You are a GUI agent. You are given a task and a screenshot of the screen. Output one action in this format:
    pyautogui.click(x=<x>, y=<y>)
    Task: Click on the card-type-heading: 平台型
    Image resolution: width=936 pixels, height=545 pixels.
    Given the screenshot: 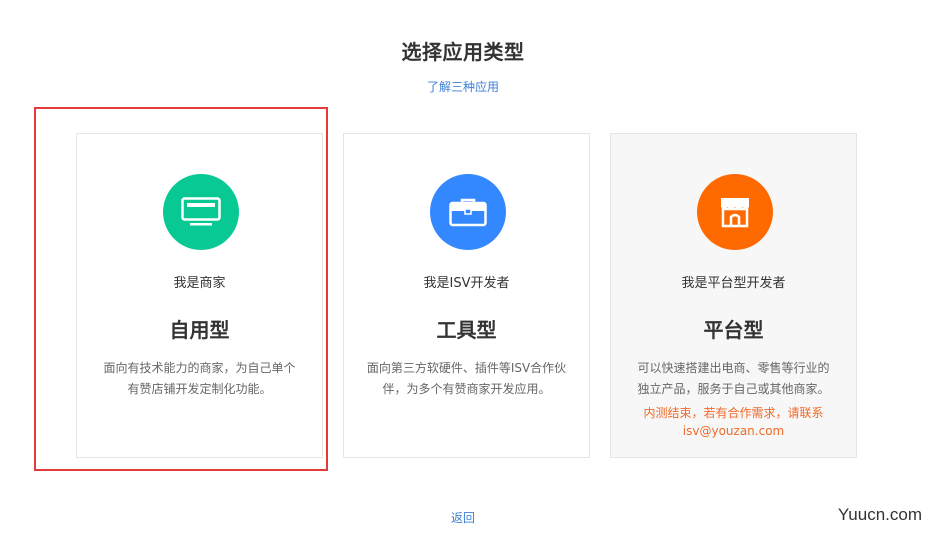 What is the action you would take?
    pyautogui.click(x=733, y=330)
    